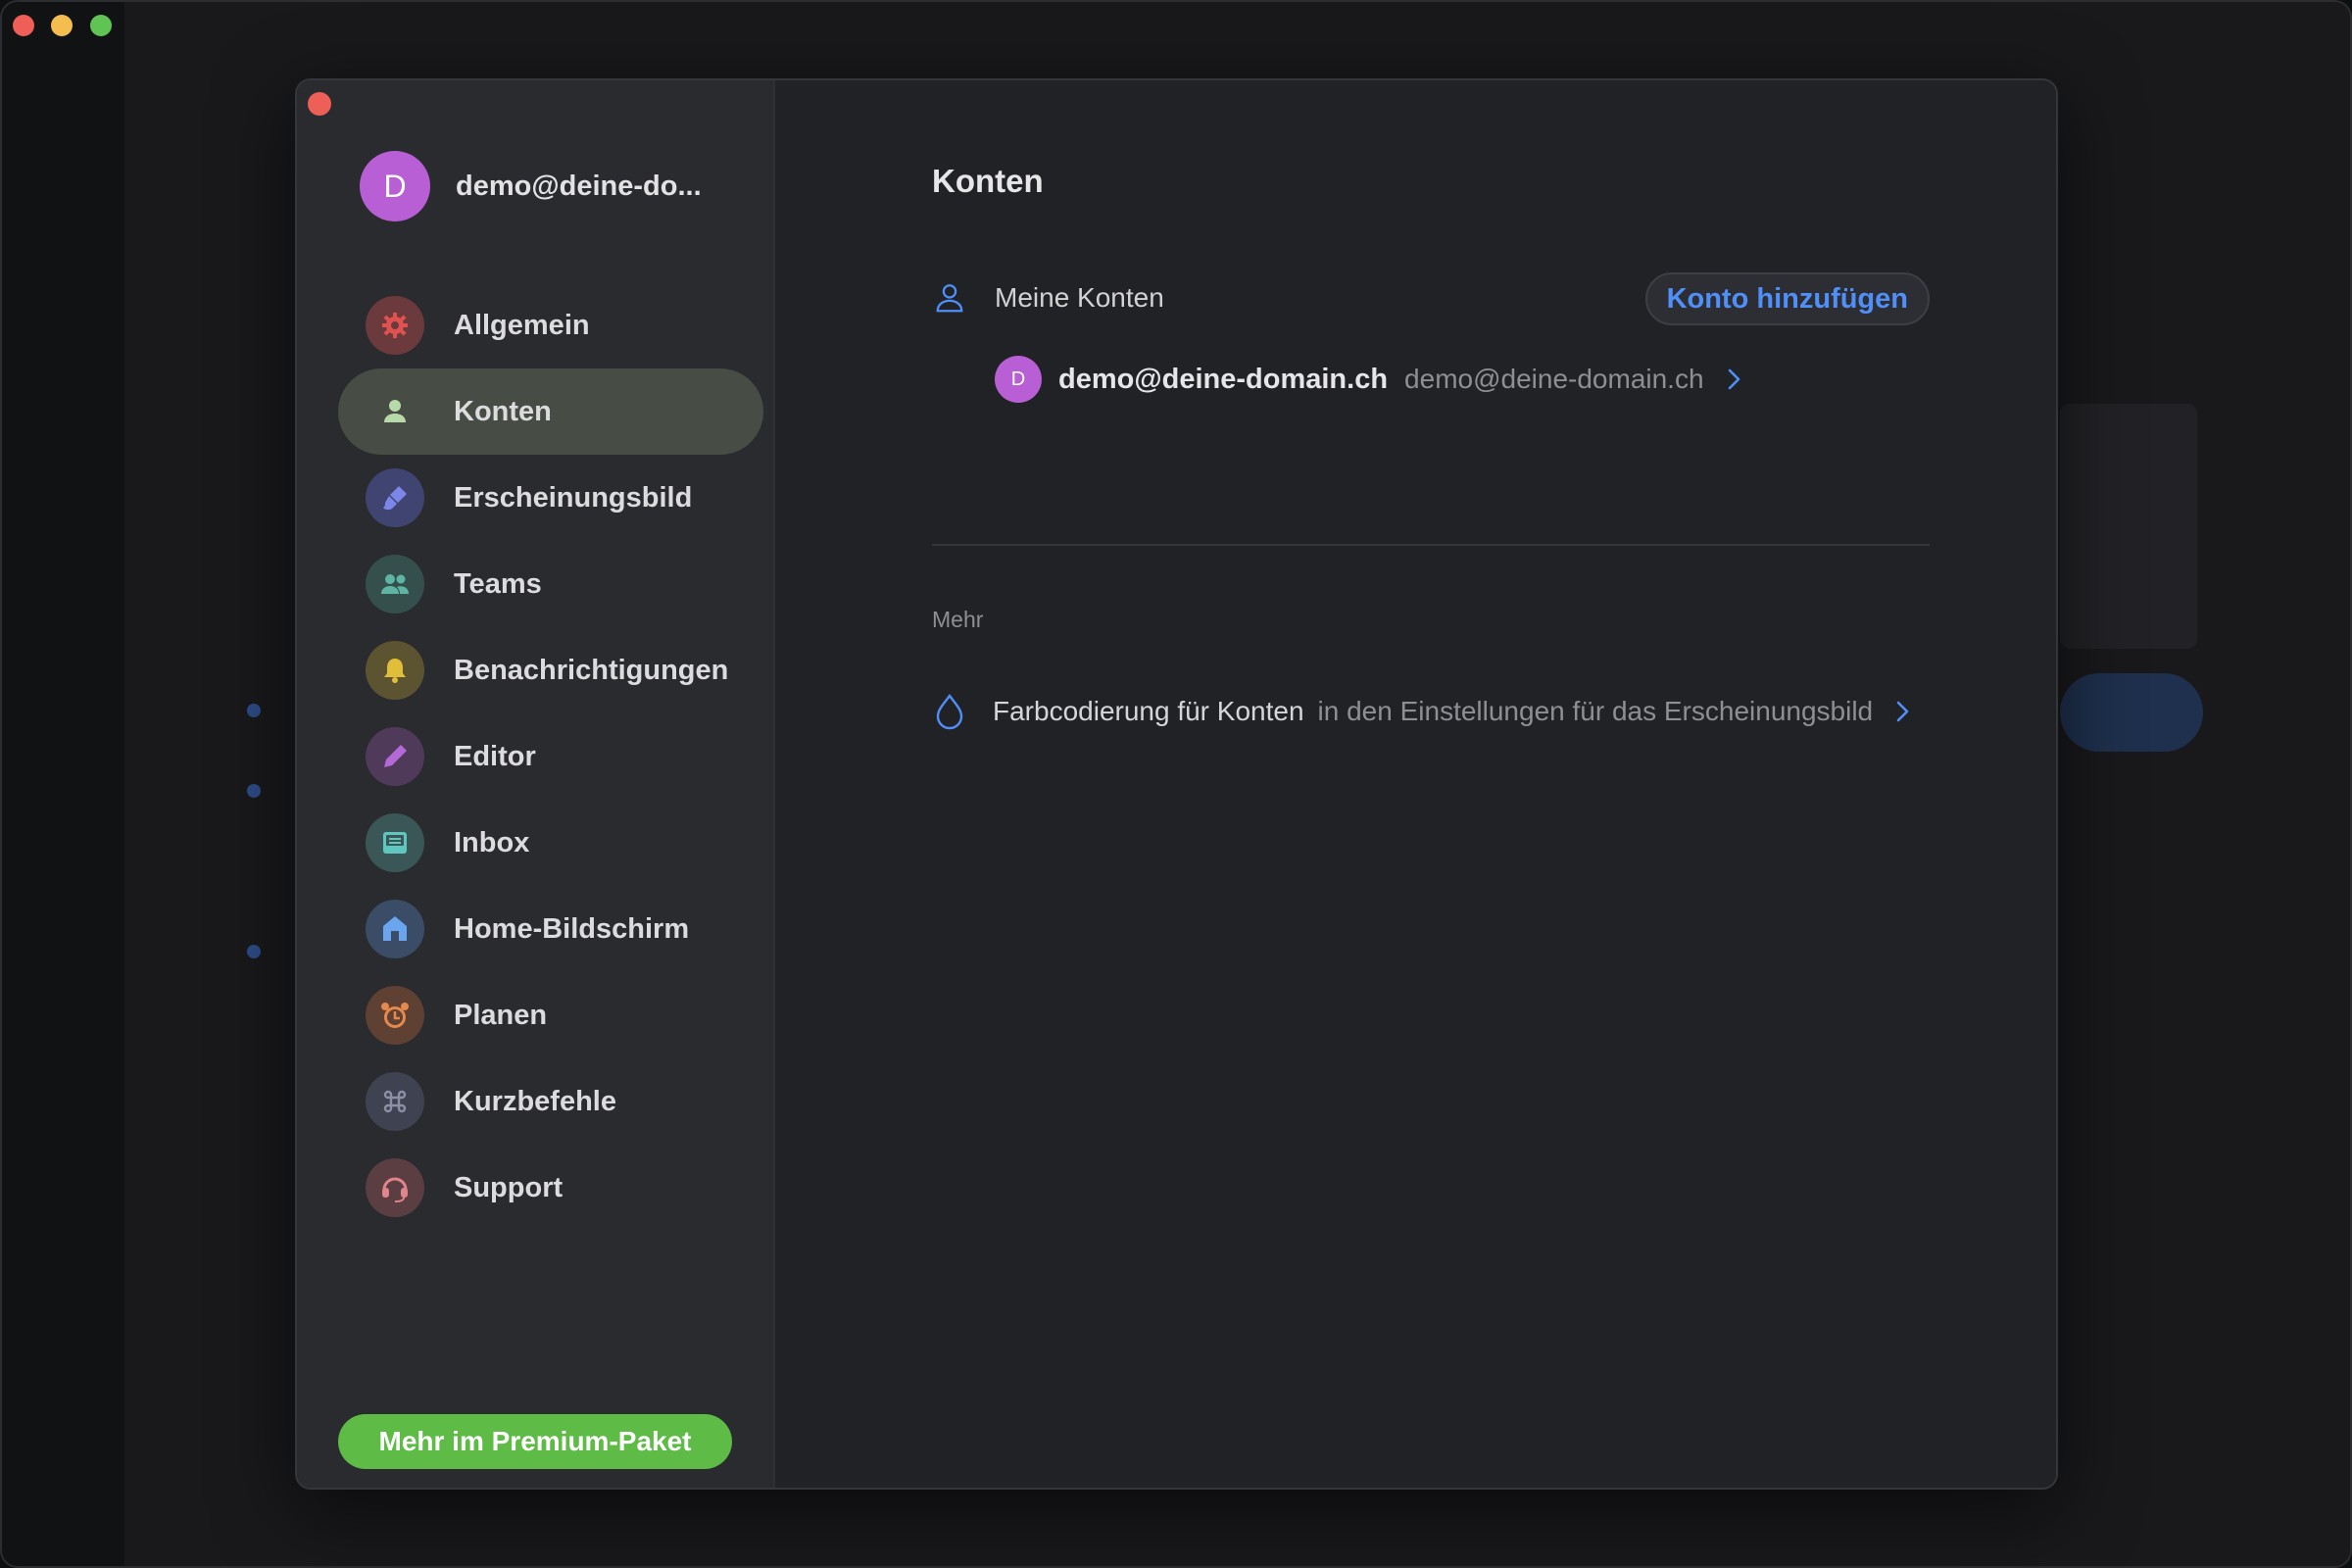  Describe the element at coordinates (395, 1015) in the screenshot. I see `alarm-clock-icon` at that location.